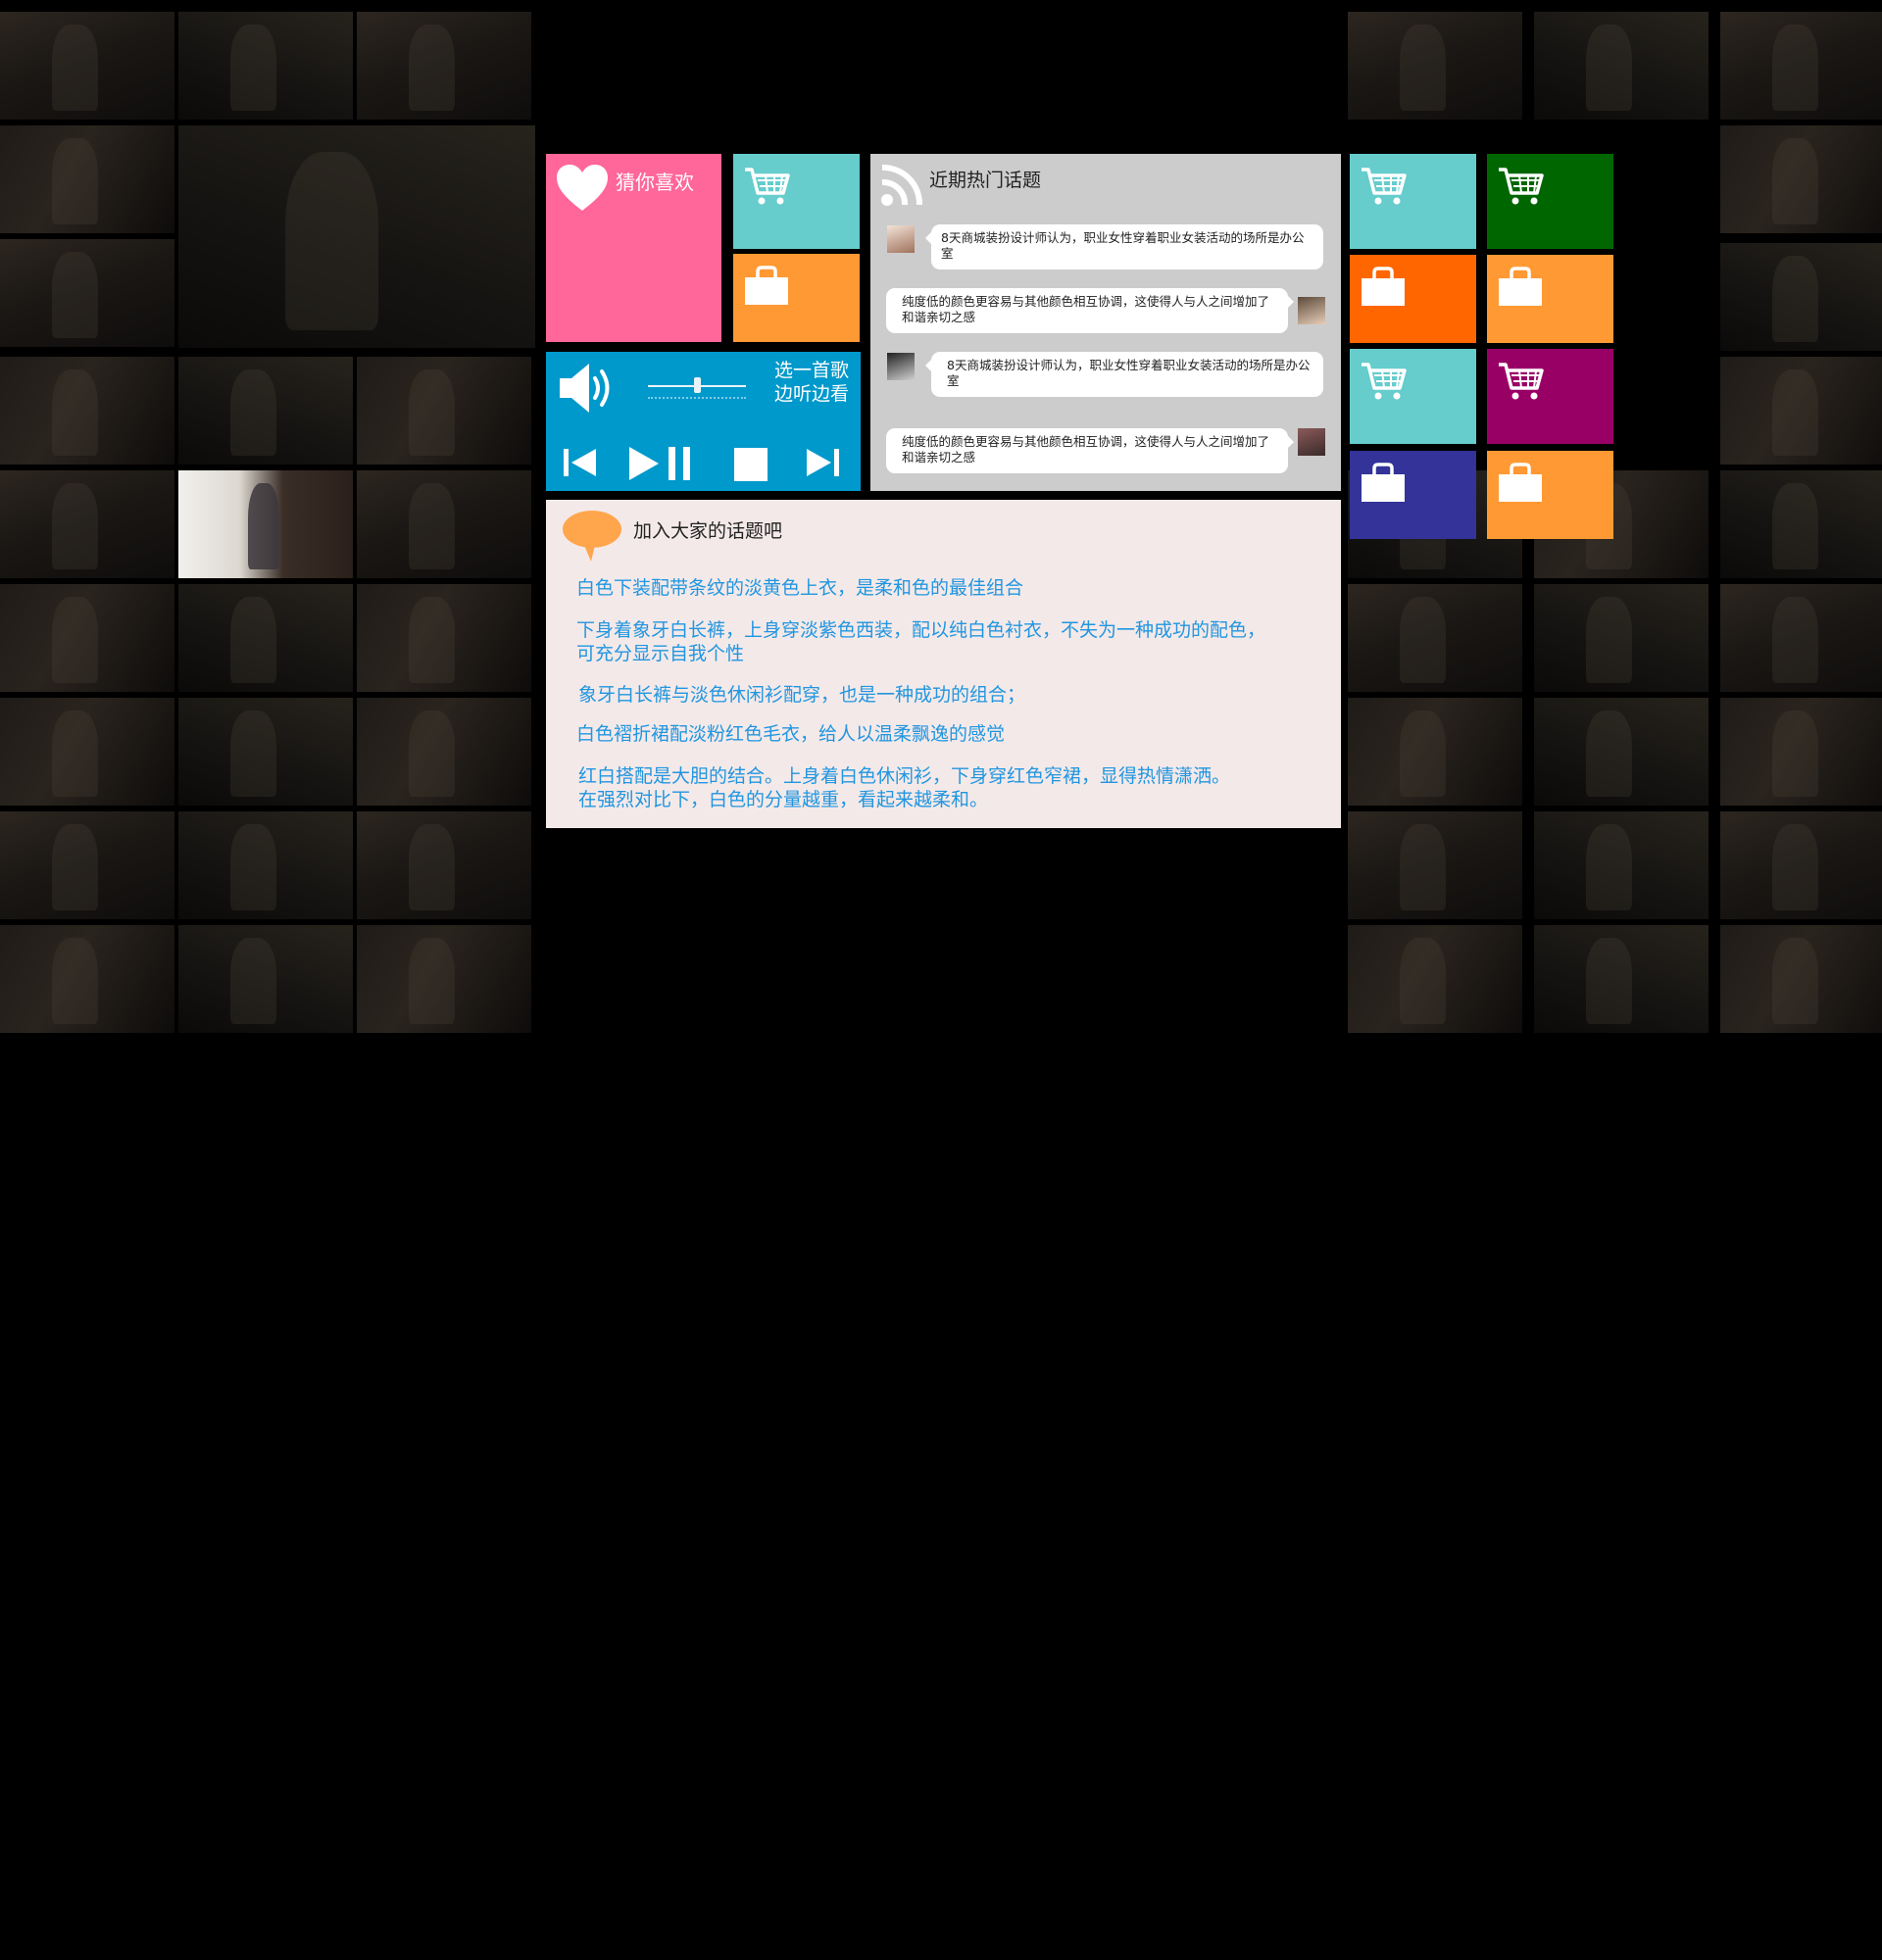 The height and width of the screenshot is (1960, 1882). What do you see at coordinates (811, 370) in the screenshot?
I see `music-prompt-line1: 选一首歌` at bounding box center [811, 370].